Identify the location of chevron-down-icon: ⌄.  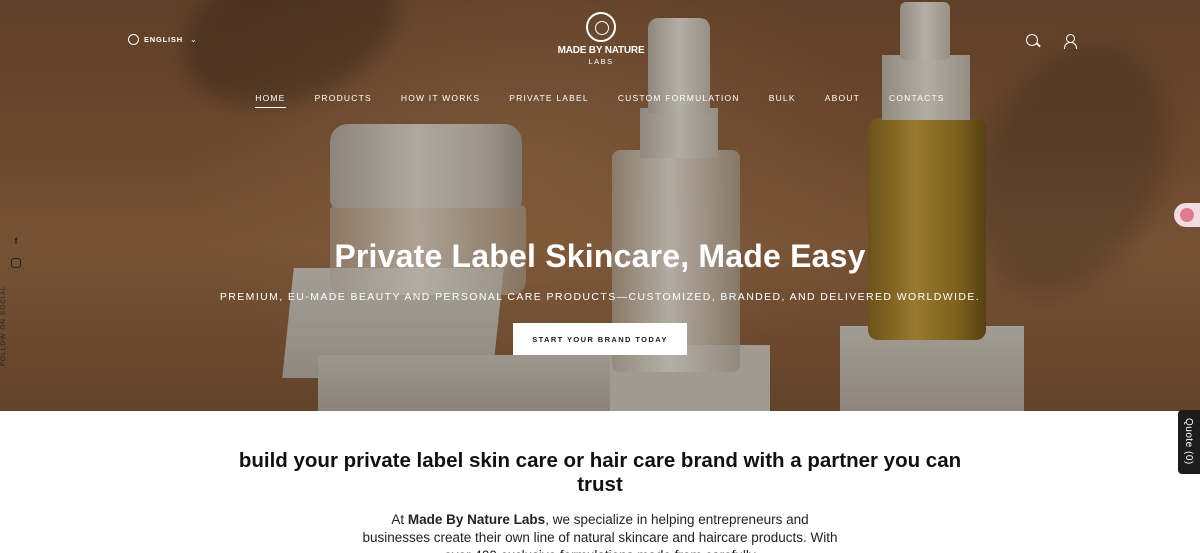
(193, 39).